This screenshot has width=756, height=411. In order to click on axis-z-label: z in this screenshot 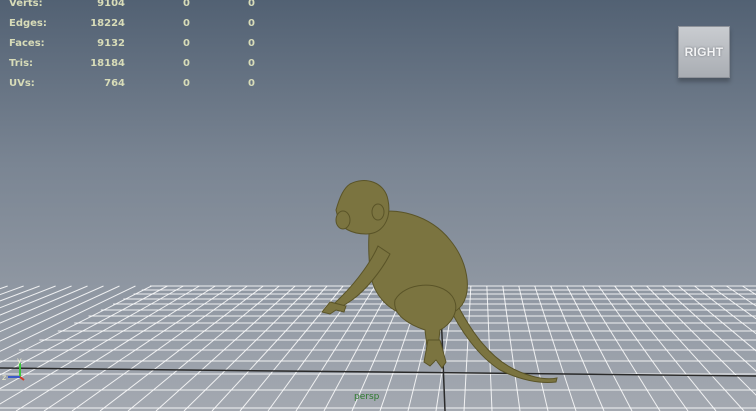, I will do `click(4, 377)`.